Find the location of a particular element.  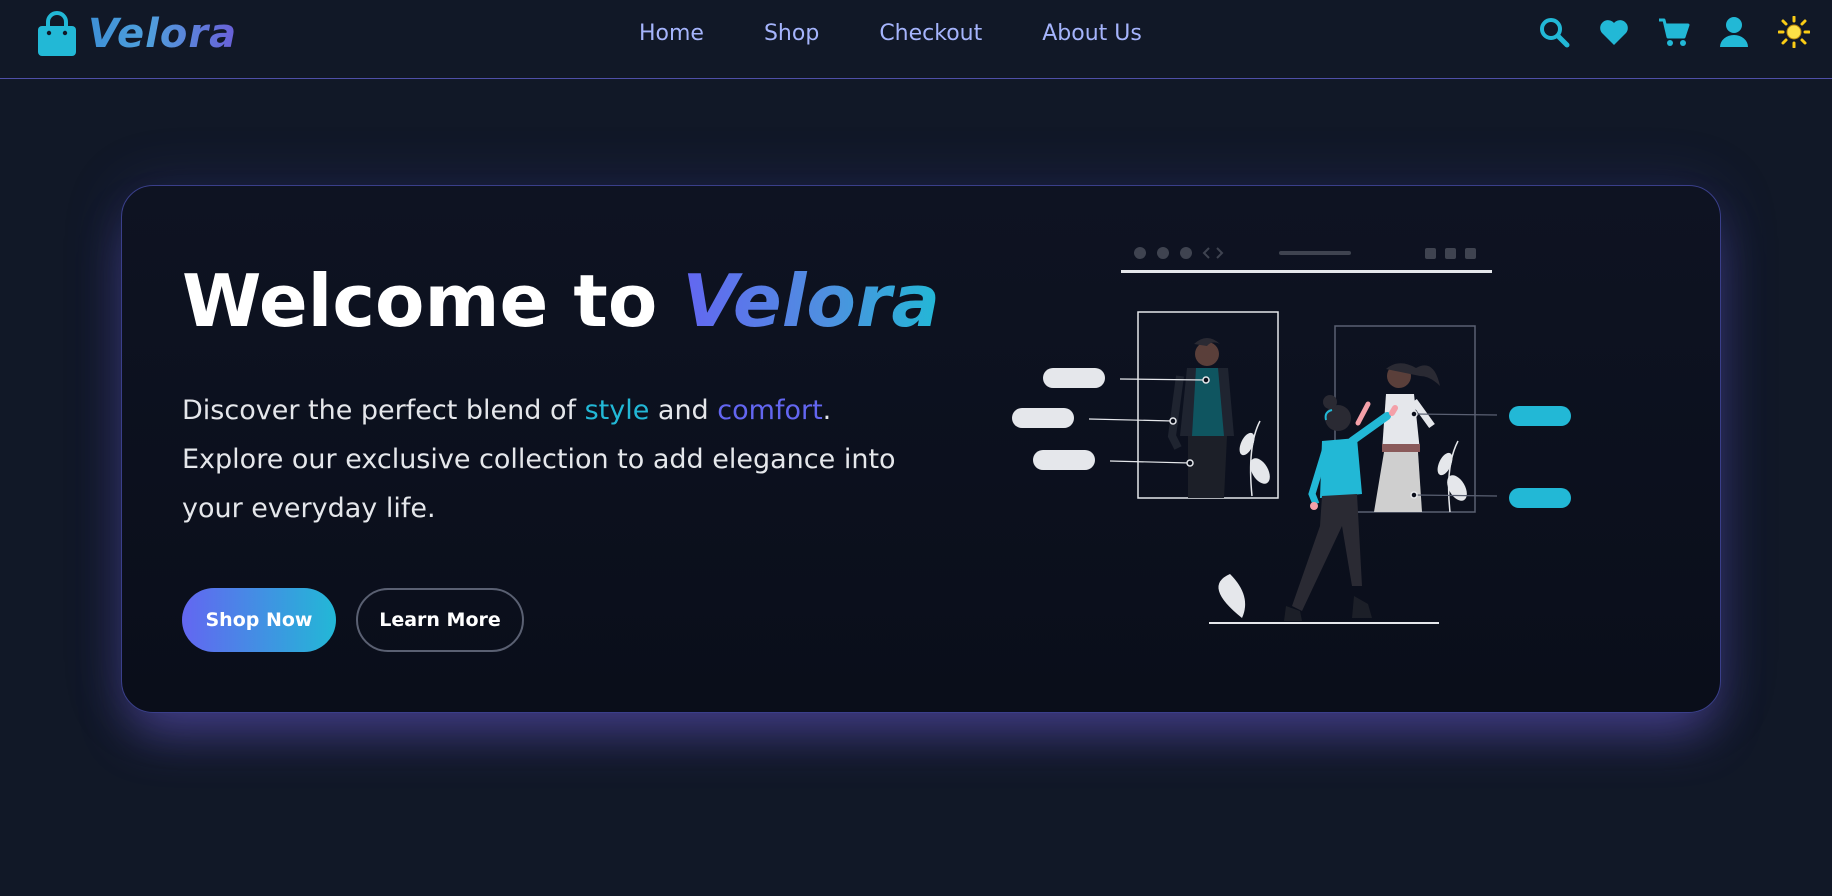

user-icon is located at coordinates (1734, 32).